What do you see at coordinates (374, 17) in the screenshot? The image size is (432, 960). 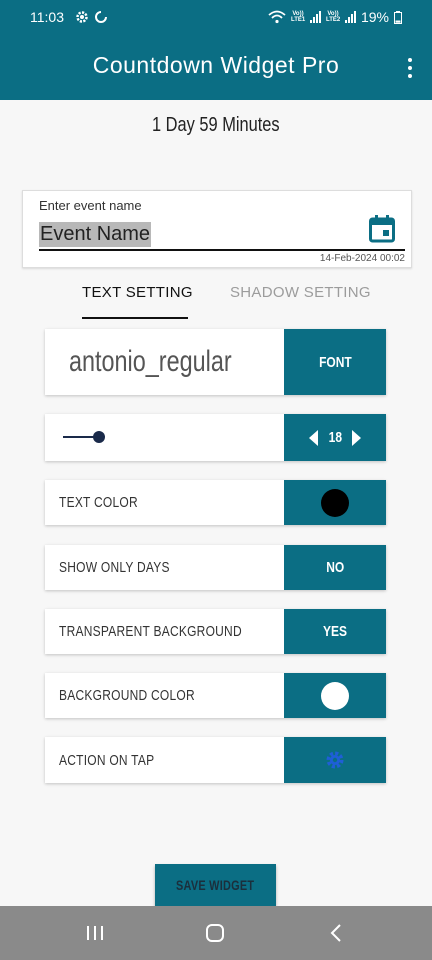 I see `battery-percent: 19%` at bounding box center [374, 17].